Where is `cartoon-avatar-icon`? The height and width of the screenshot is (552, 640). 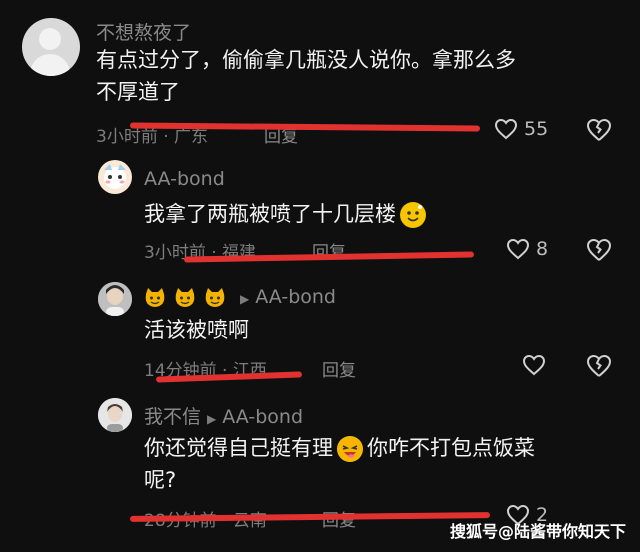 cartoon-avatar-icon is located at coordinates (115, 176).